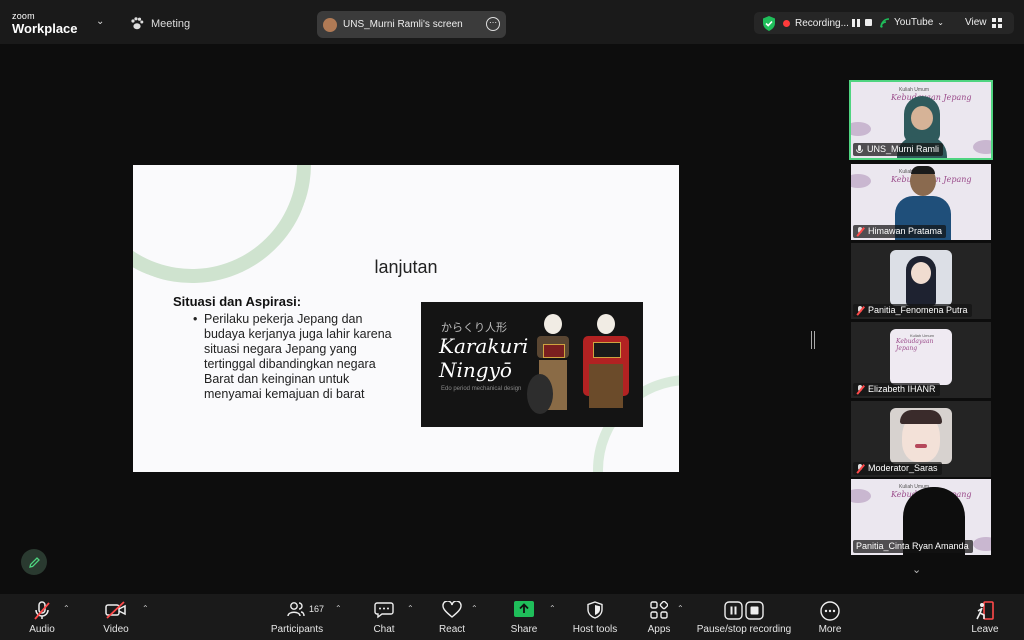 This screenshot has height=640, width=1024. I want to click on banner-text: Kebudayaan Jepang, so click(915, 345).